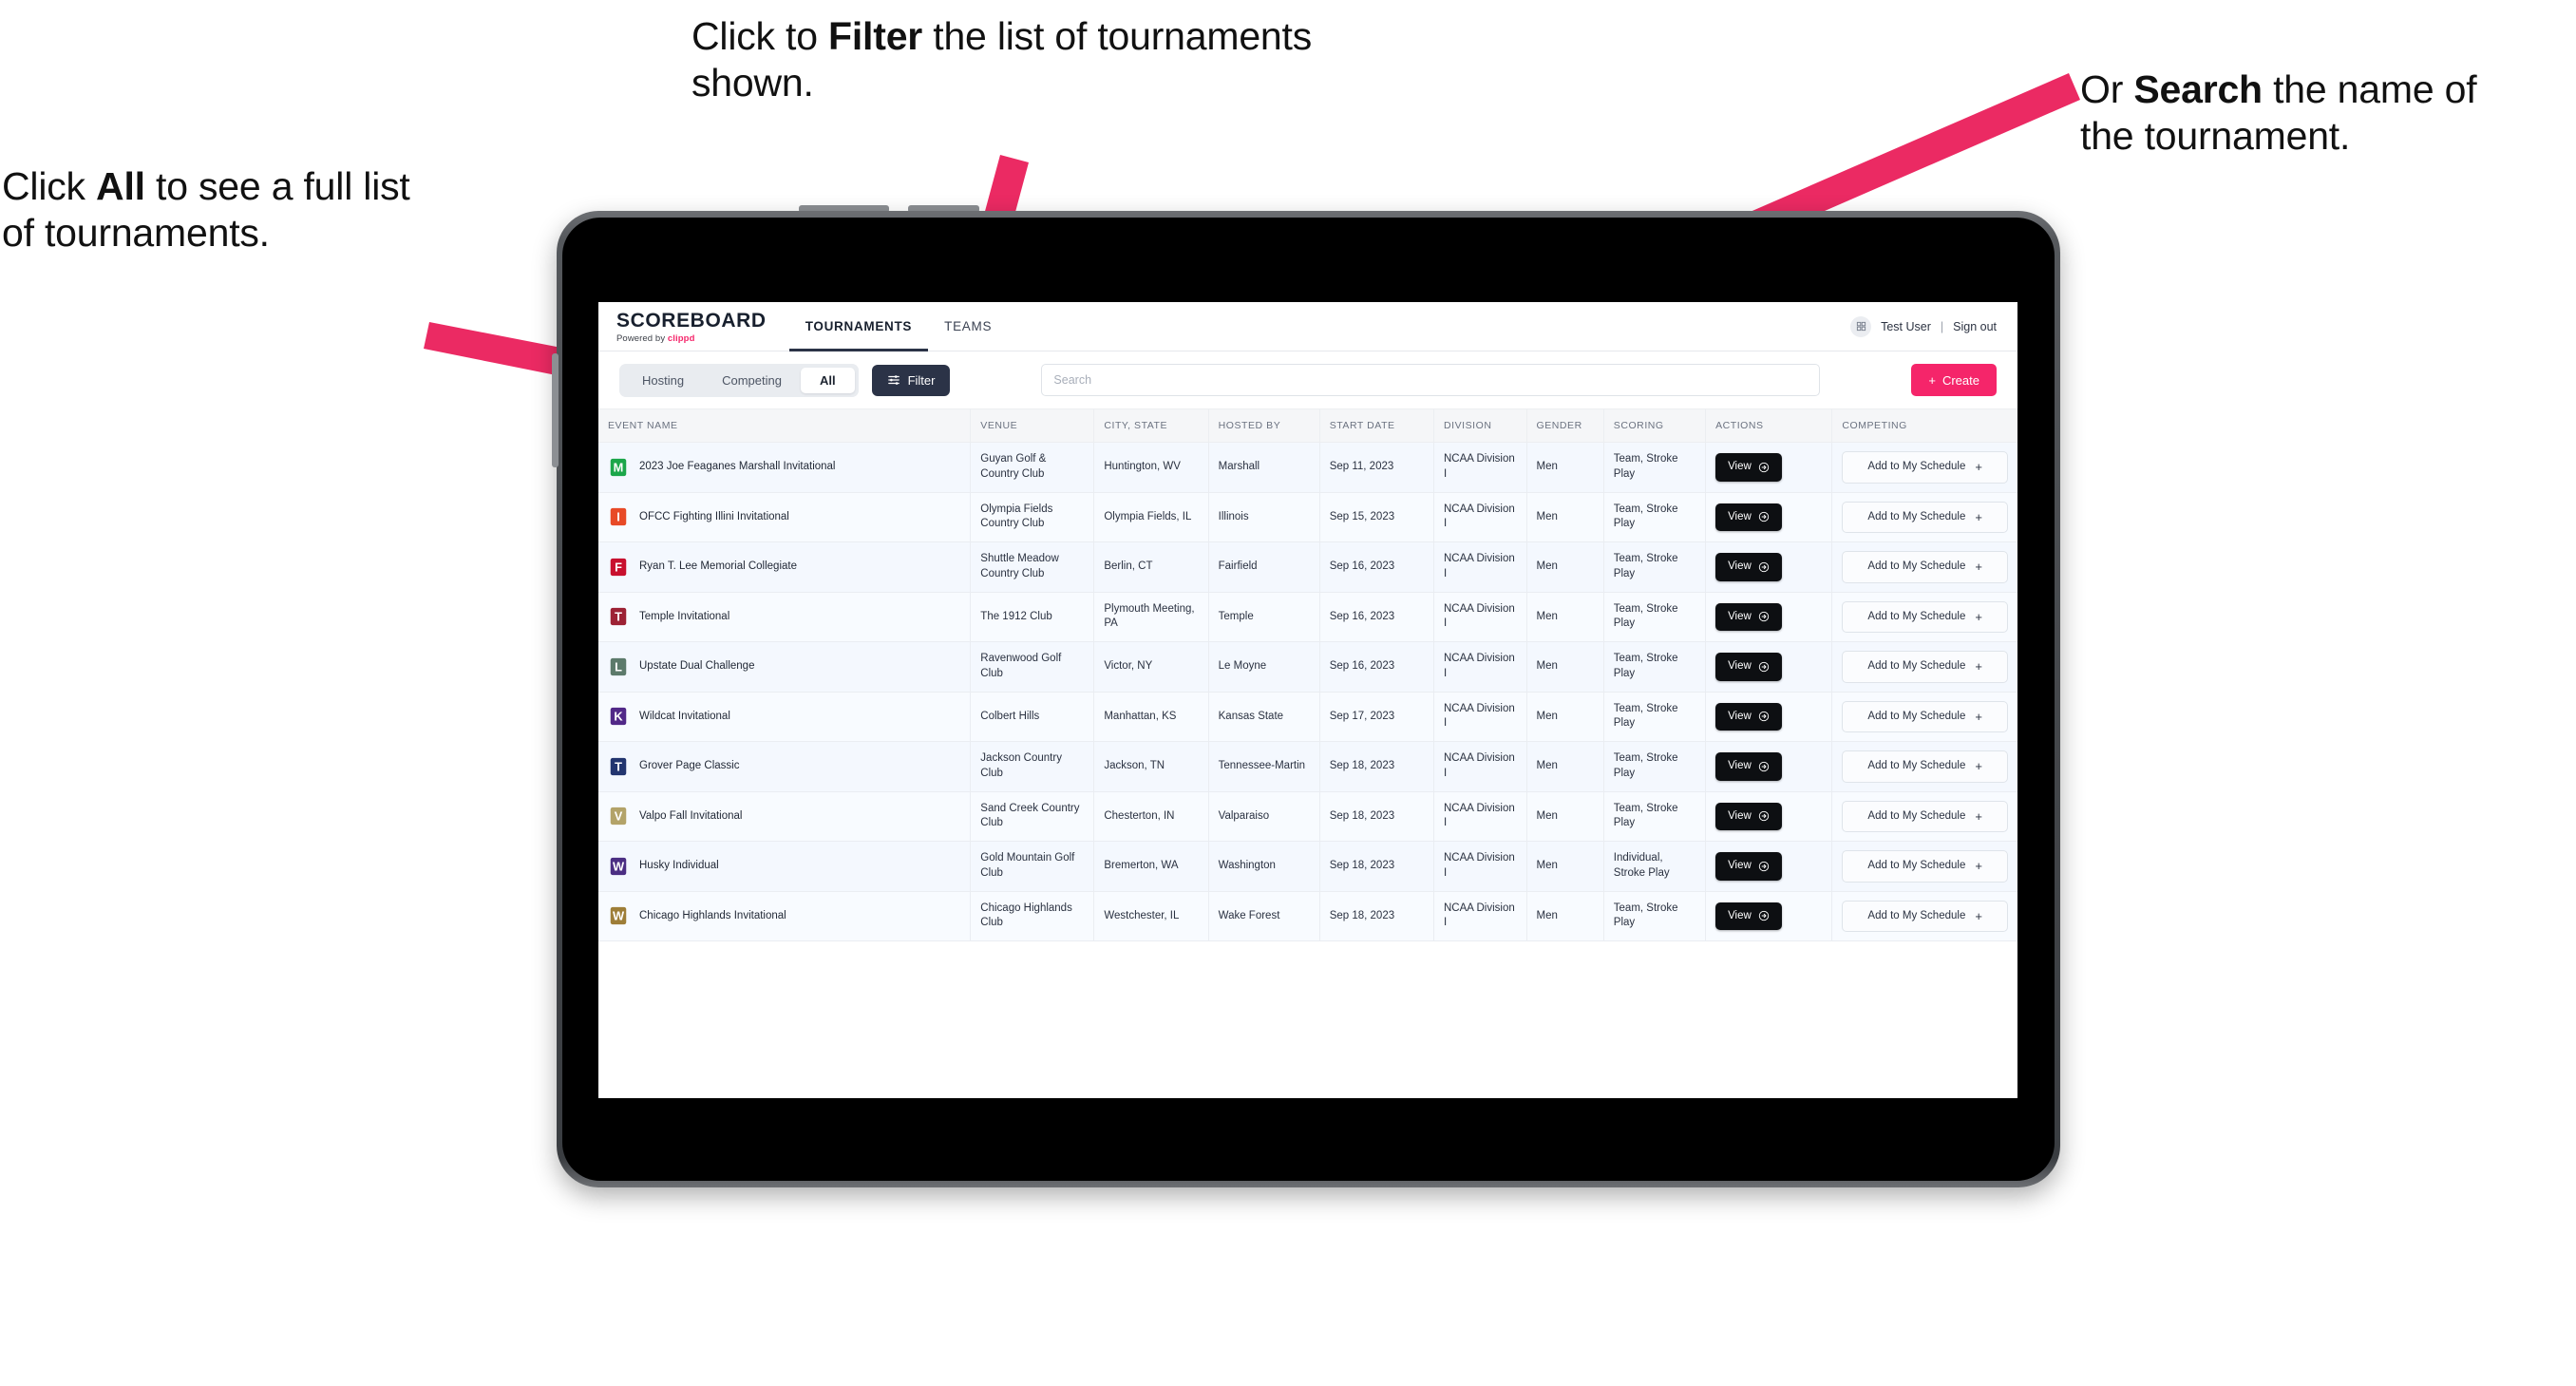 The image size is (2576, 1386). Describe the element at coordinates (1264, 817) in the screenshot. I see `cell-hosted-by: Valparaiso` at that location.